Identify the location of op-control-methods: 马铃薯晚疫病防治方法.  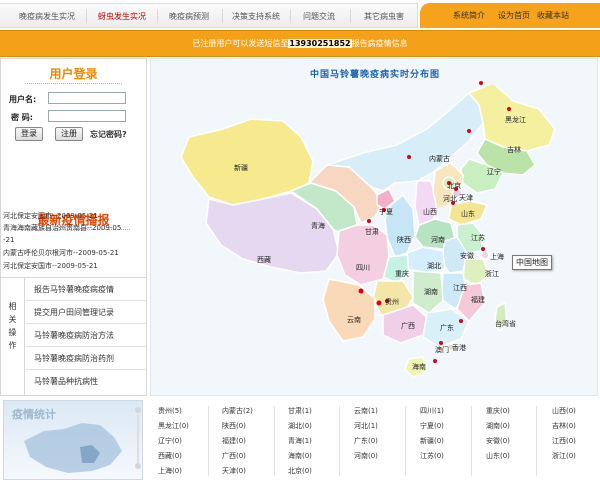
(86, 335).